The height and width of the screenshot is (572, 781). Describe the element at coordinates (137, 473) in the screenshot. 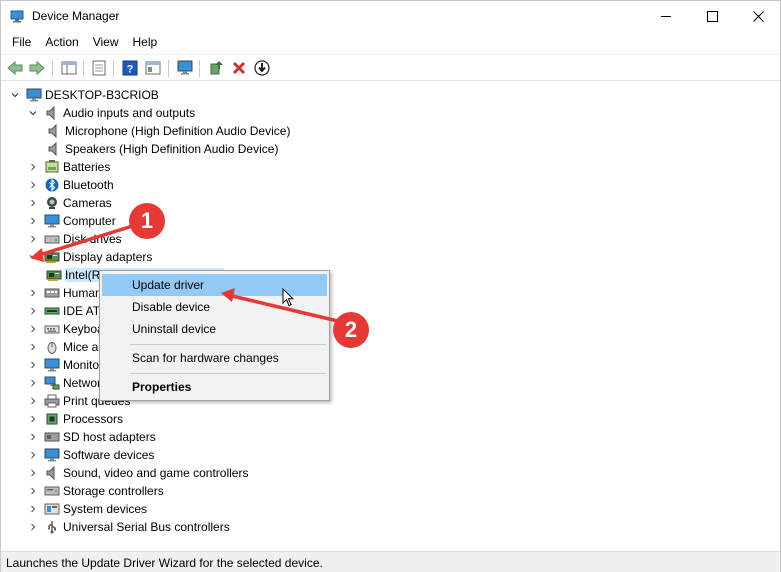

I see `category-sound-video-and-game-controllers: Sound, video and game controllers` at that location.